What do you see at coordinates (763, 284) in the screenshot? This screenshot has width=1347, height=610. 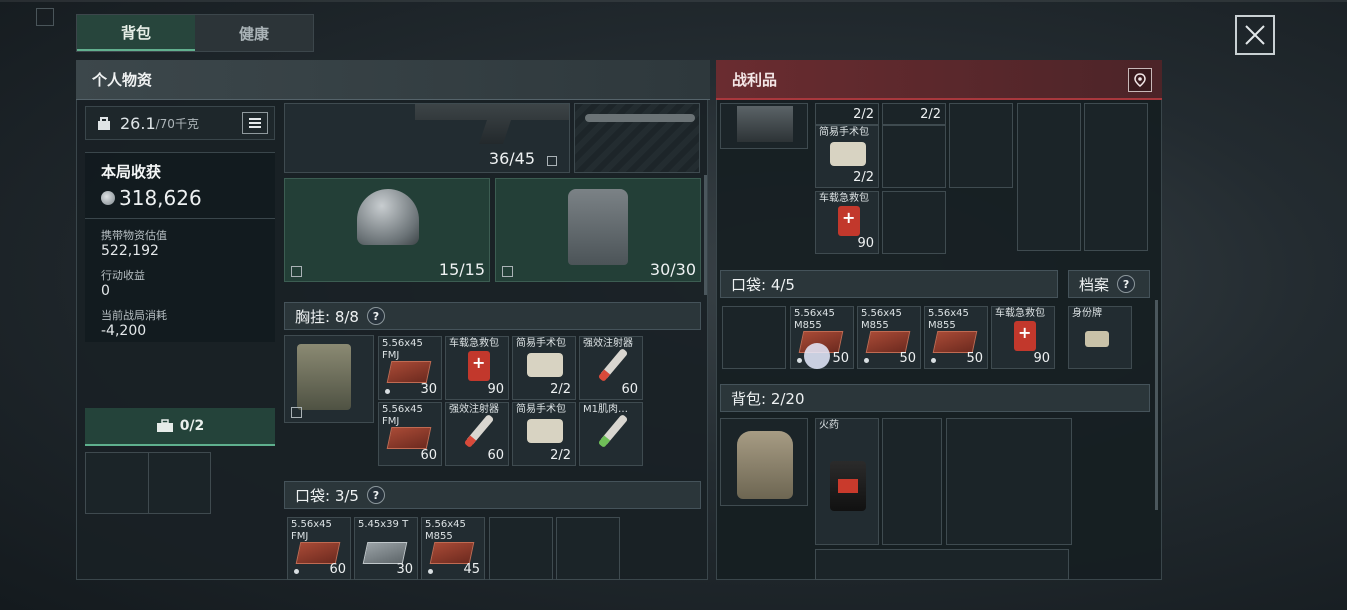 I see `loot-pocket-title: 口袋: 4/5` at bounding box center [763, 284].